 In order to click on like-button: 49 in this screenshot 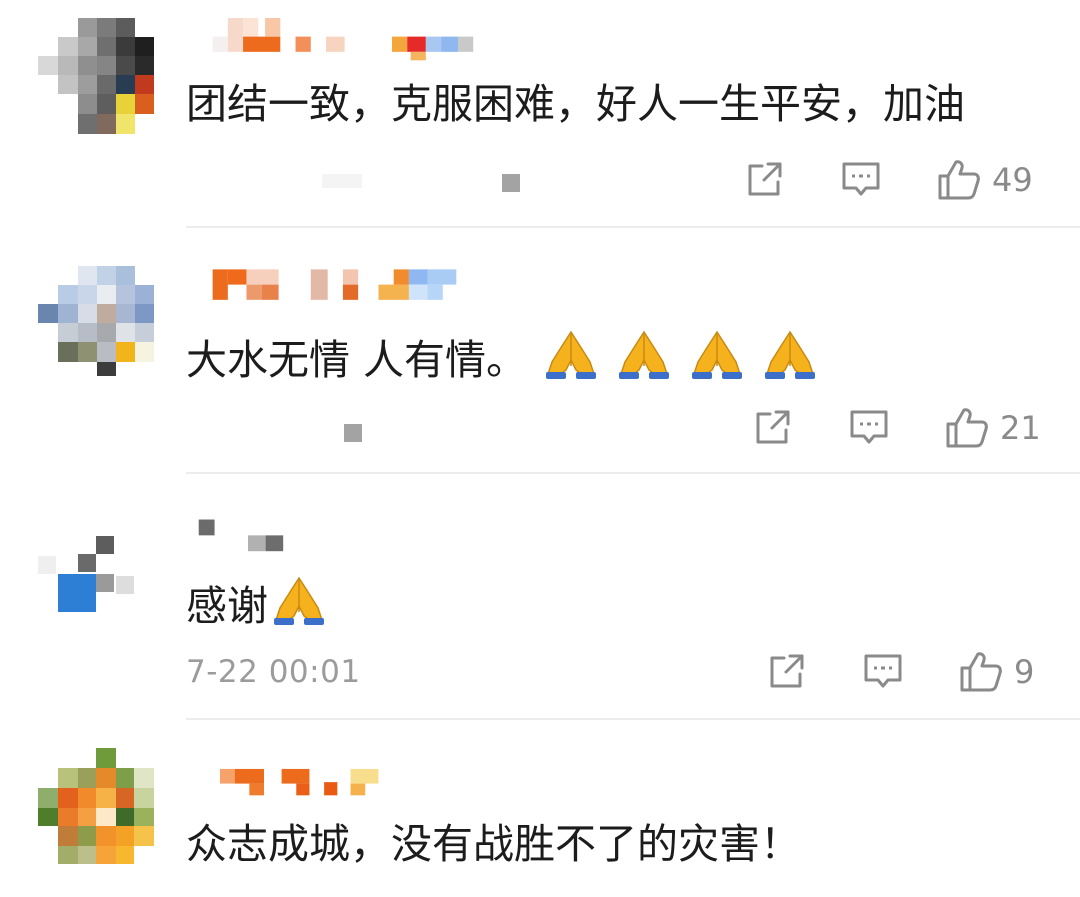, I will do `click(984, 180)`.